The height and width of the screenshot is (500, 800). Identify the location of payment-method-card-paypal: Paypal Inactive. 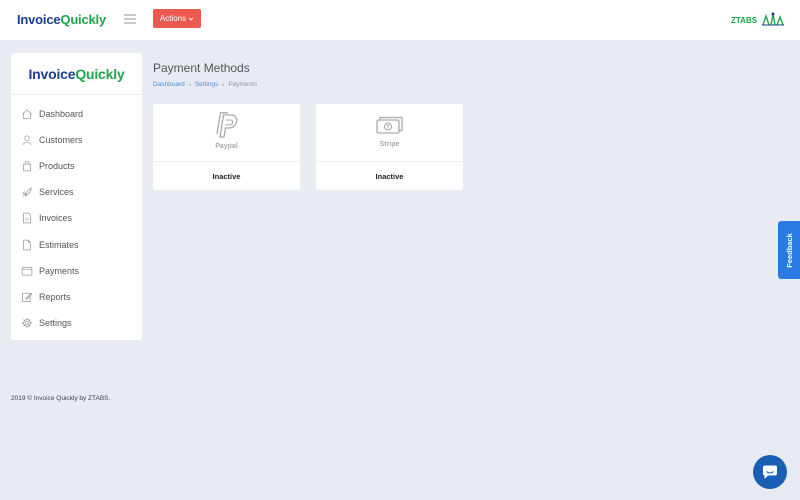
(226, 147).